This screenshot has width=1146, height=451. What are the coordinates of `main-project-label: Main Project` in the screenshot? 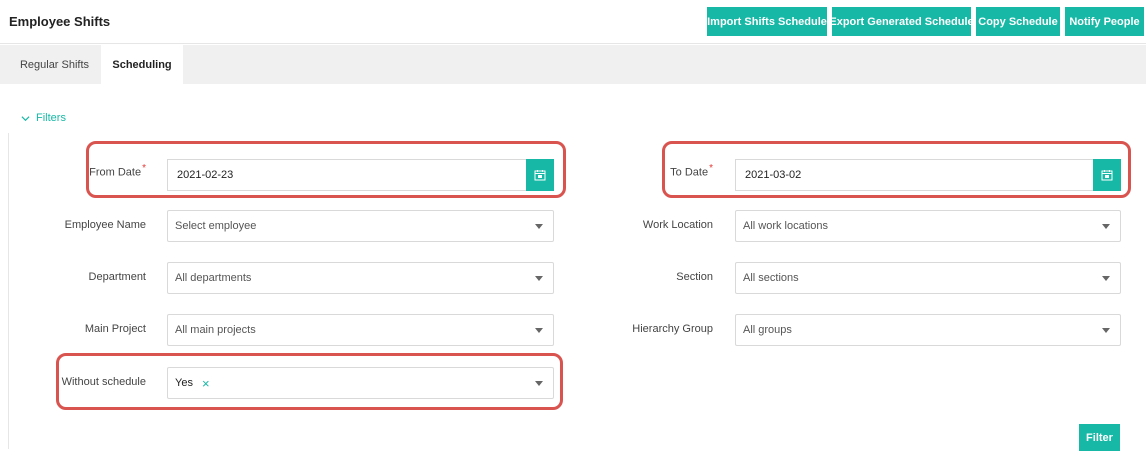 It's located at (115, 329).